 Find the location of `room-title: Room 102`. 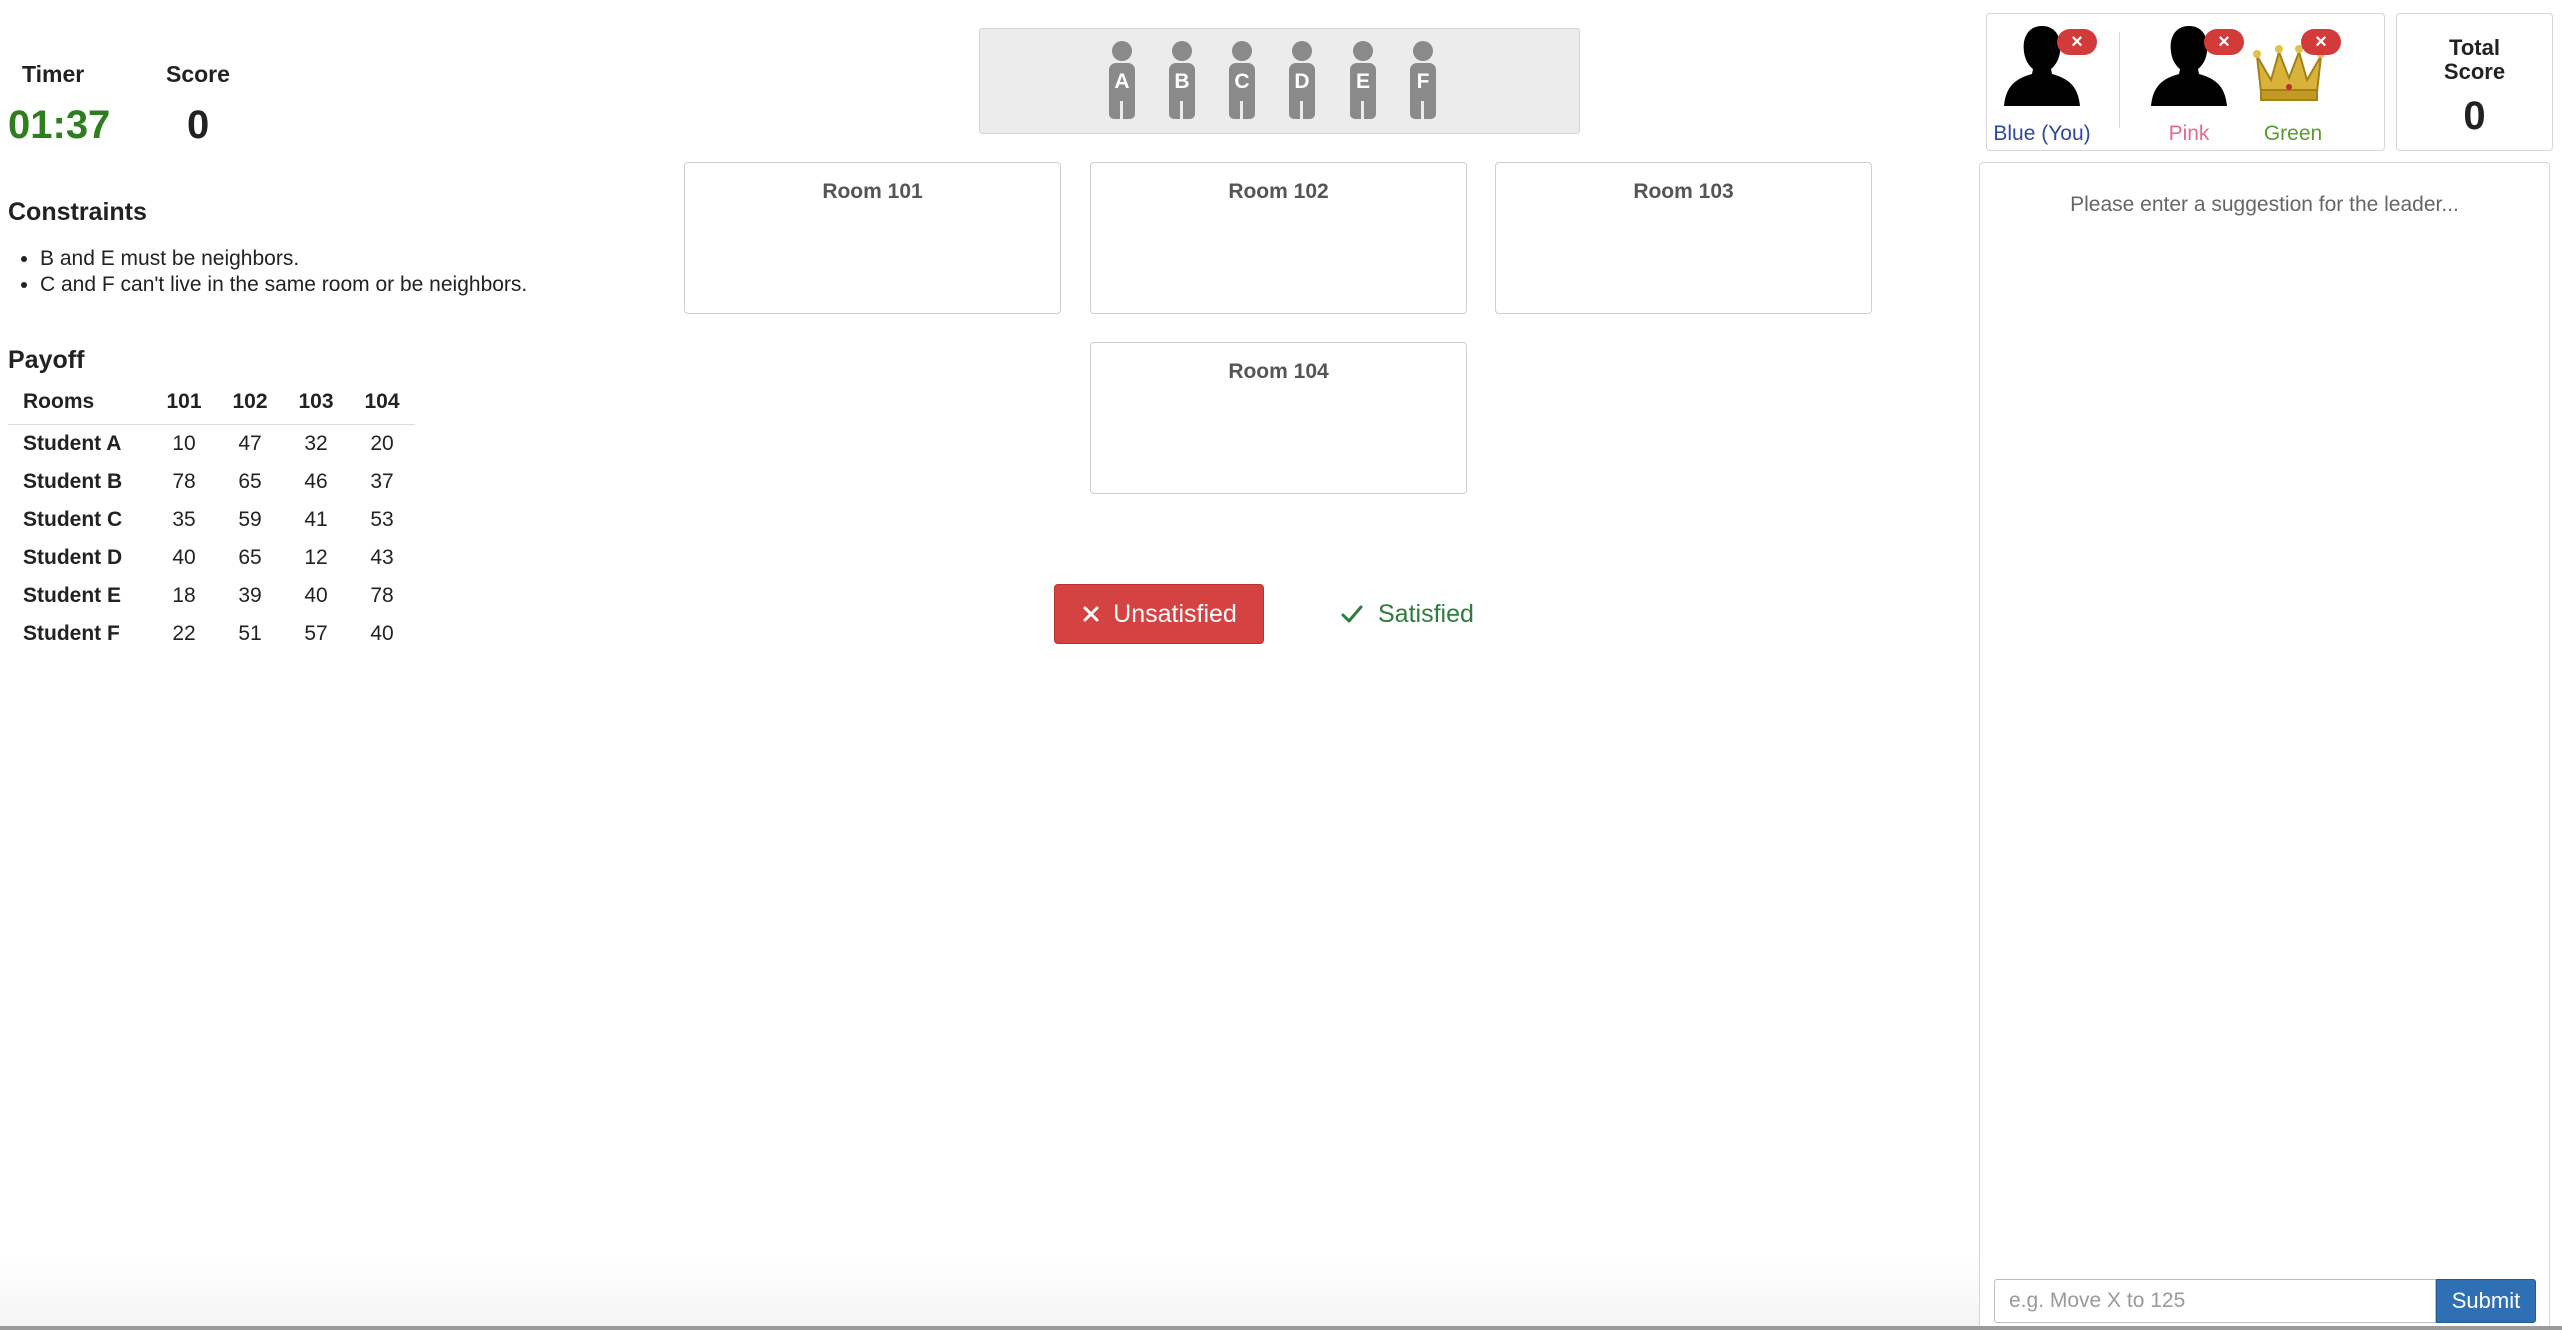

room-title: Room 102 is located at coordinates (1278, 191).